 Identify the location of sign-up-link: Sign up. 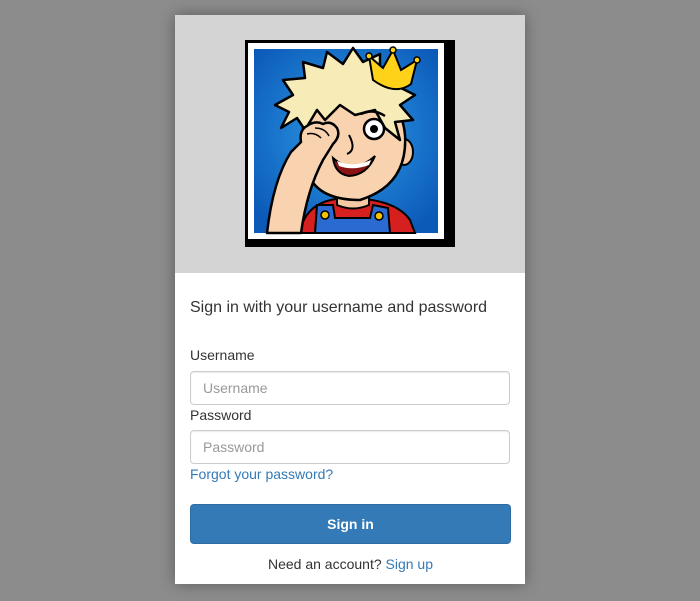
(409, 564).